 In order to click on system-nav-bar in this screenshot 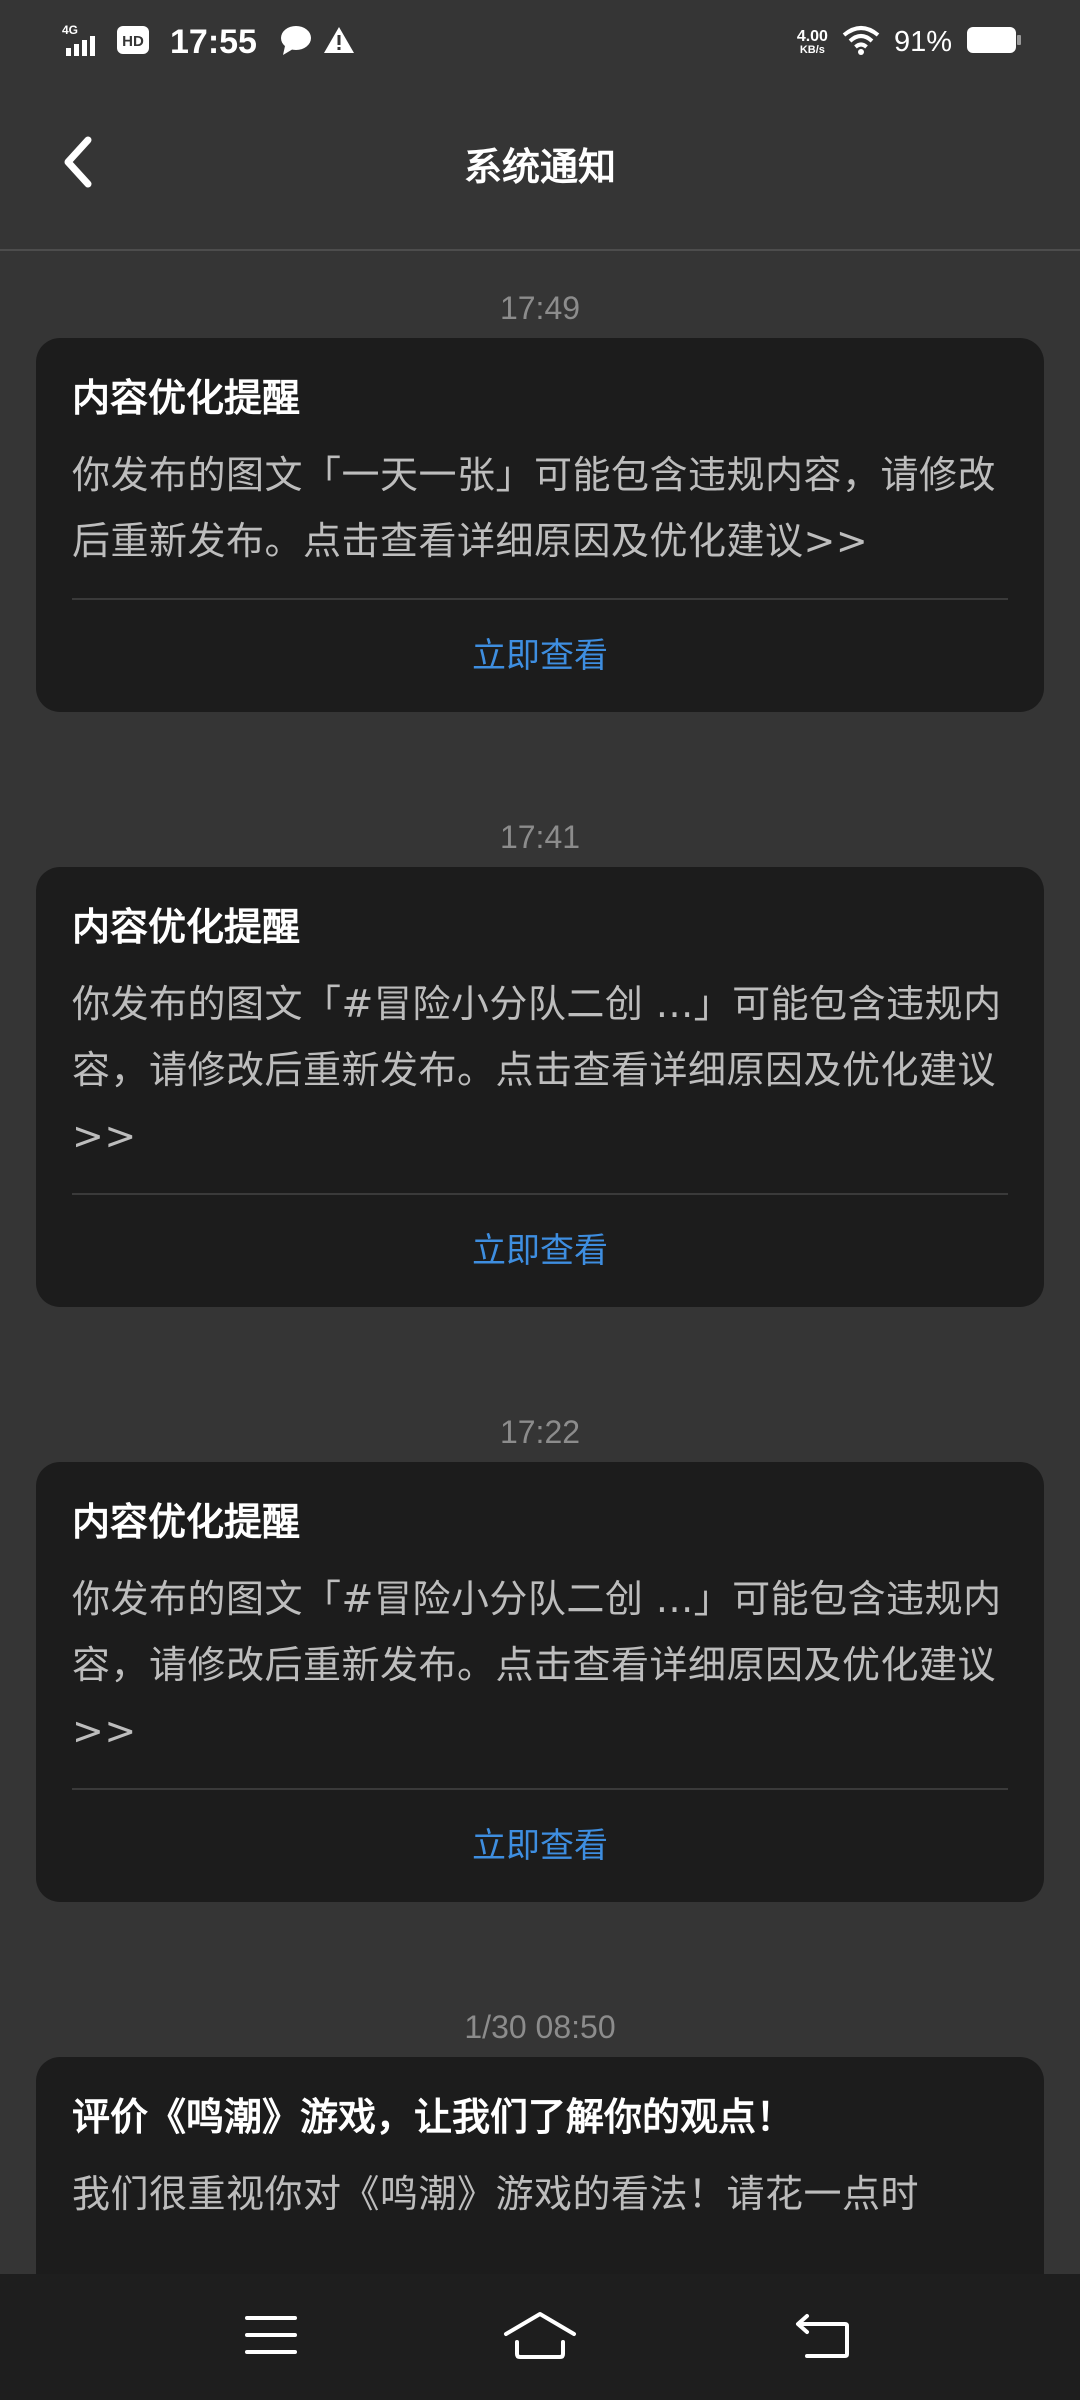, I will do `click(540, 2337)`.